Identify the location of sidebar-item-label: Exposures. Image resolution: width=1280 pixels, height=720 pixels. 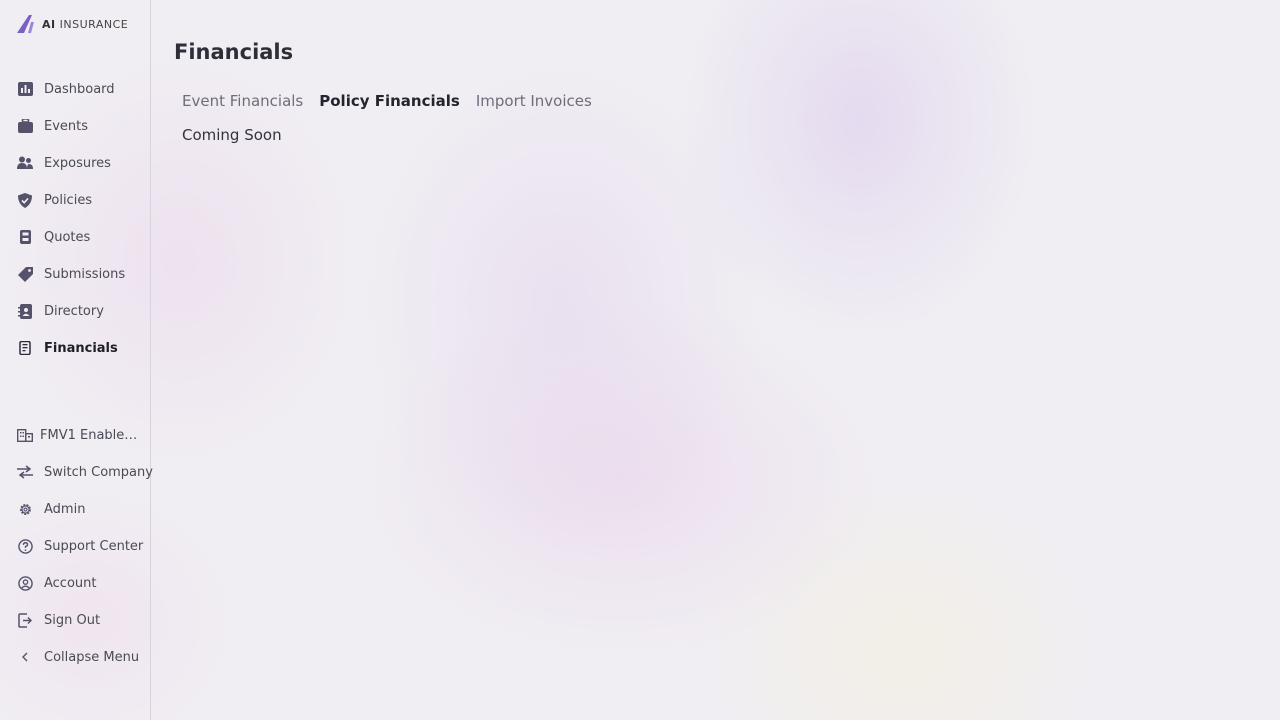
(77, 163).